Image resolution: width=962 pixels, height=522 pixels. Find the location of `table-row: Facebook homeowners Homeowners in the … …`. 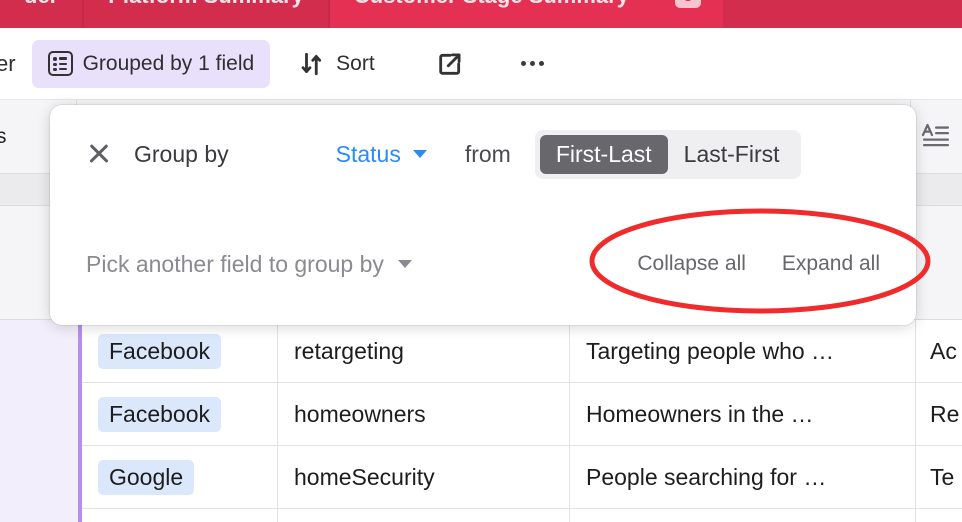

table-row: Facebook homeowners Homeowners in the … … is located at coordinates (522, 414).